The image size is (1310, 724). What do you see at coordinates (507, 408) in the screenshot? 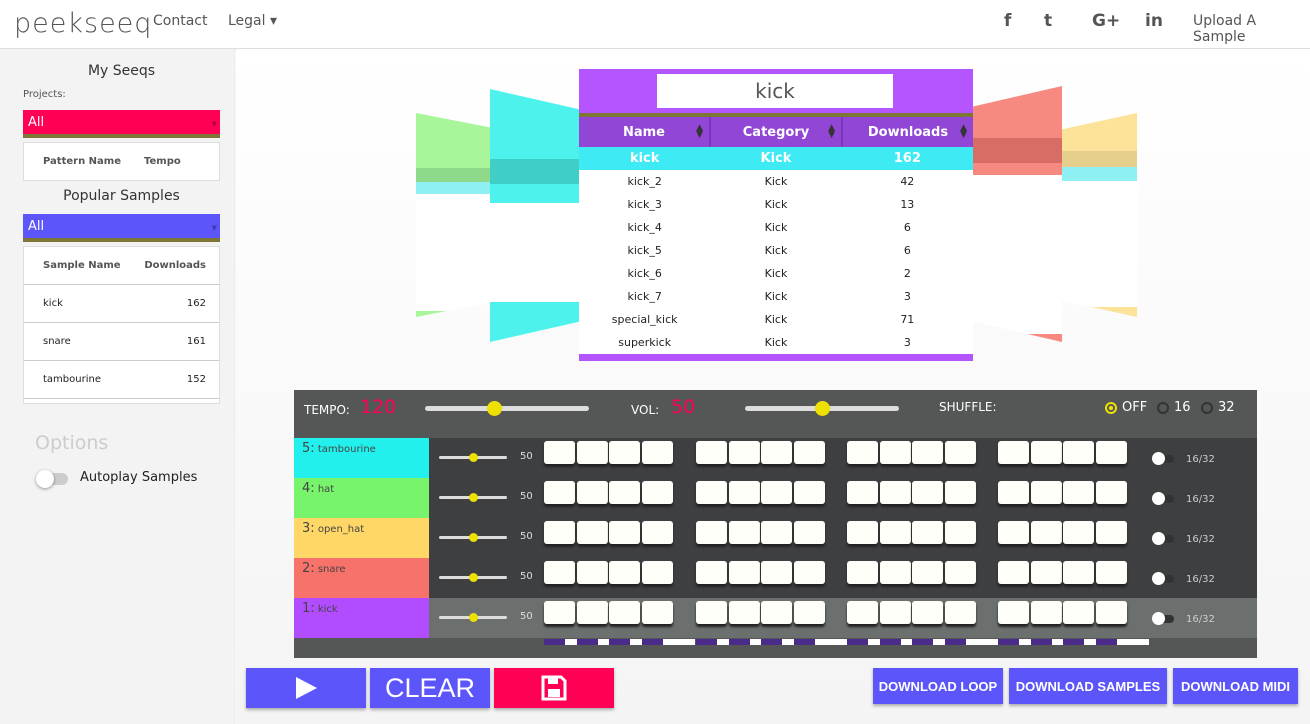
I see `tempo-slider` at bounding box center [507, 408].